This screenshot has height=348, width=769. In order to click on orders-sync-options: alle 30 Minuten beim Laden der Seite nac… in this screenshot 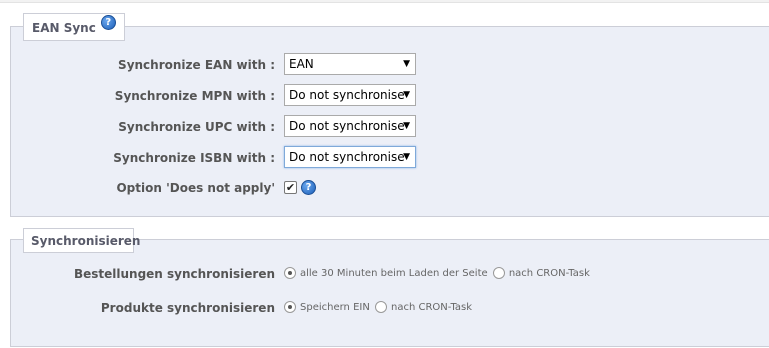, I will do `click(438, 274)`.